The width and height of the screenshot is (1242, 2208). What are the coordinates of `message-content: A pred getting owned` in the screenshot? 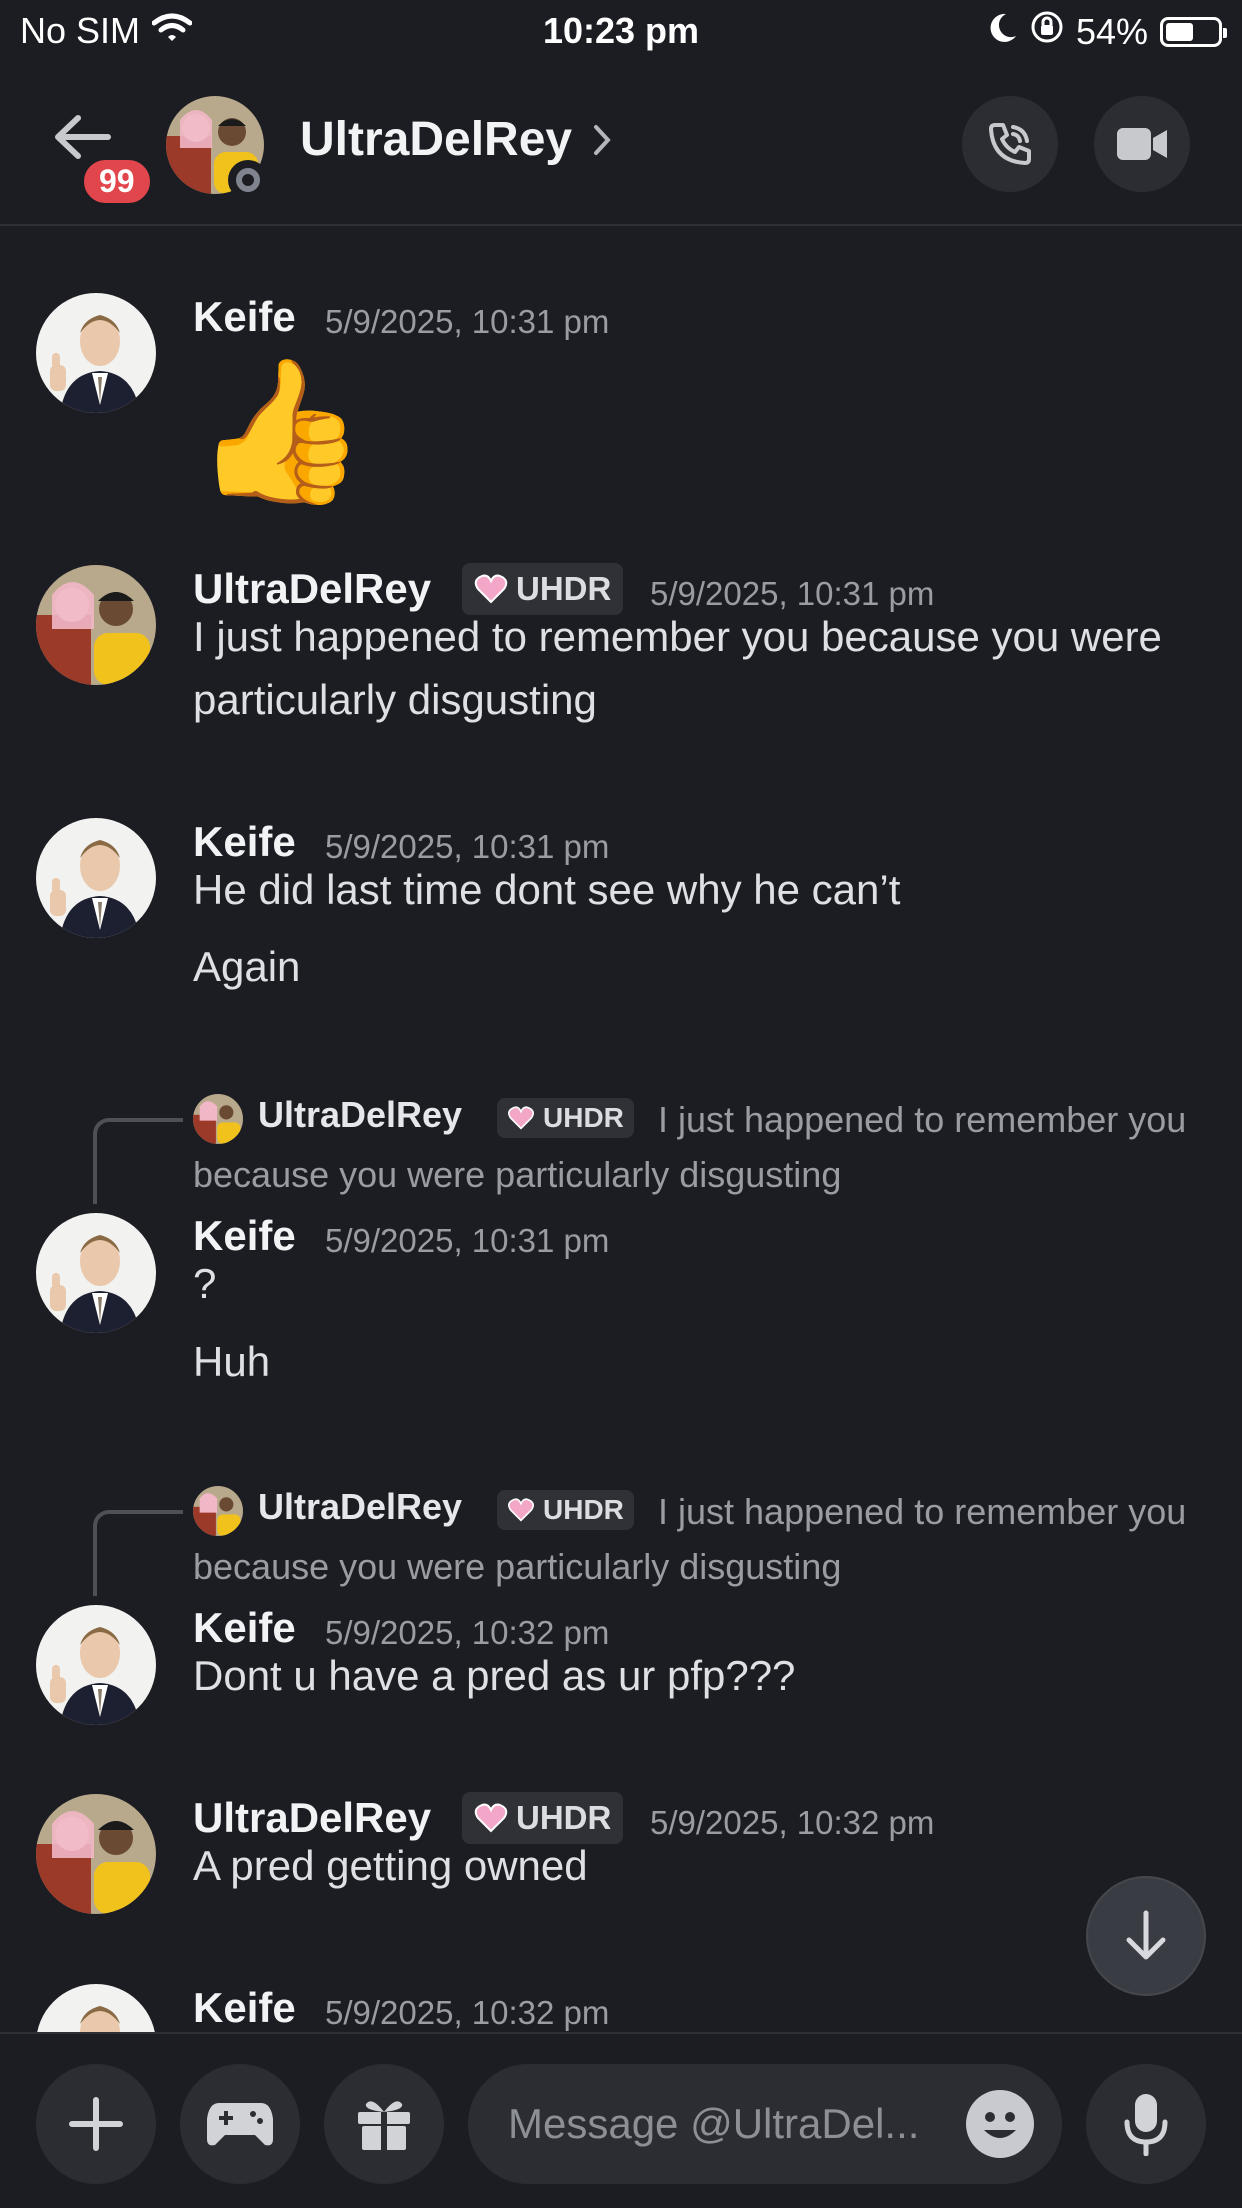 It's located at (390, 1865).